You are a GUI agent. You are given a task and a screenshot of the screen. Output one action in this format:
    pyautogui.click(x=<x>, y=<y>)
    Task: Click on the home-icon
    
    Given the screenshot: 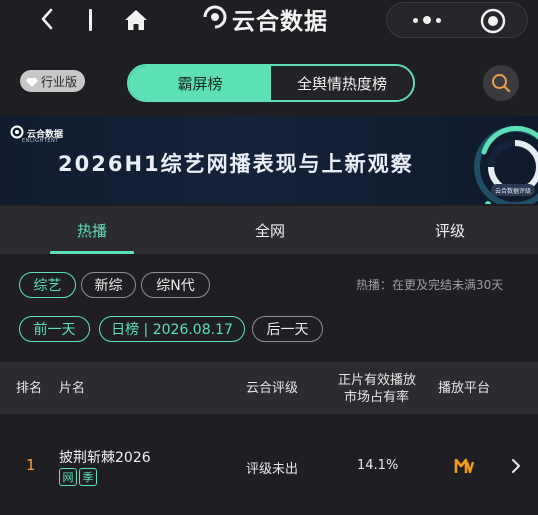 What is the action you would take?
    pyautogui.click(x=136, y=20)
    